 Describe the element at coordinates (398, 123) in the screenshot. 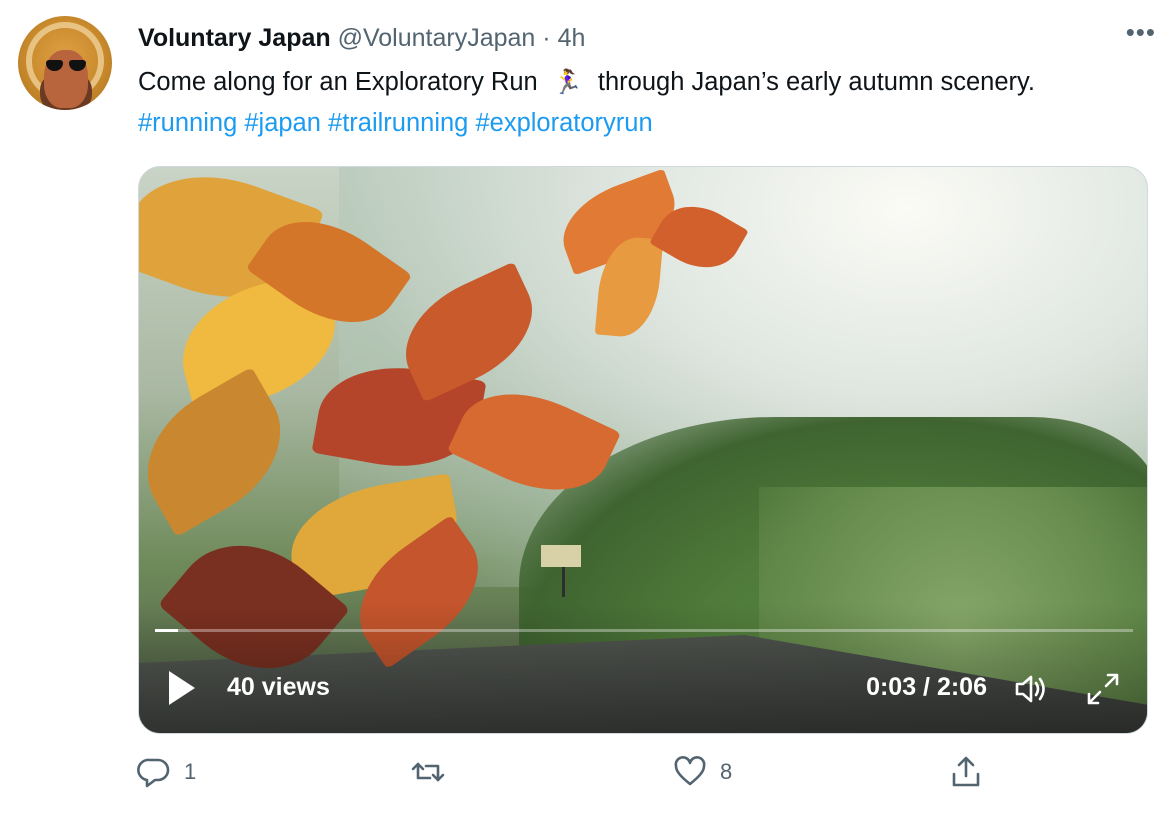

I see `hashtag-trailrunning: #trailrunning` at that location.